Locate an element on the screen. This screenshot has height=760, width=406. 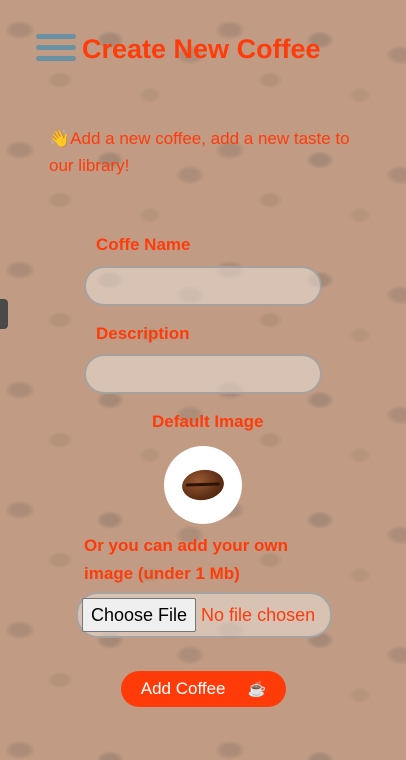
default-image is located at coordinates (203, 485).